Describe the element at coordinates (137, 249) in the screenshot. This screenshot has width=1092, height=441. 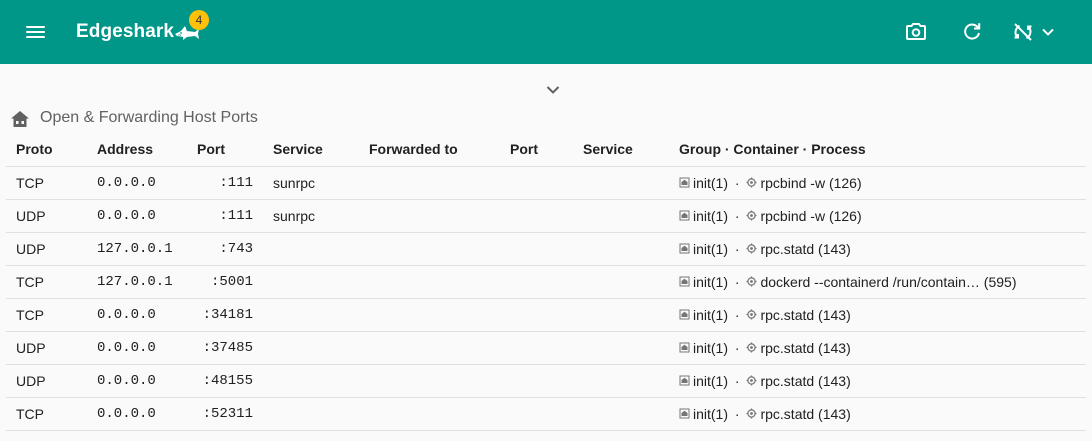
I see `cell-address: 127.0.0.1` at that location.